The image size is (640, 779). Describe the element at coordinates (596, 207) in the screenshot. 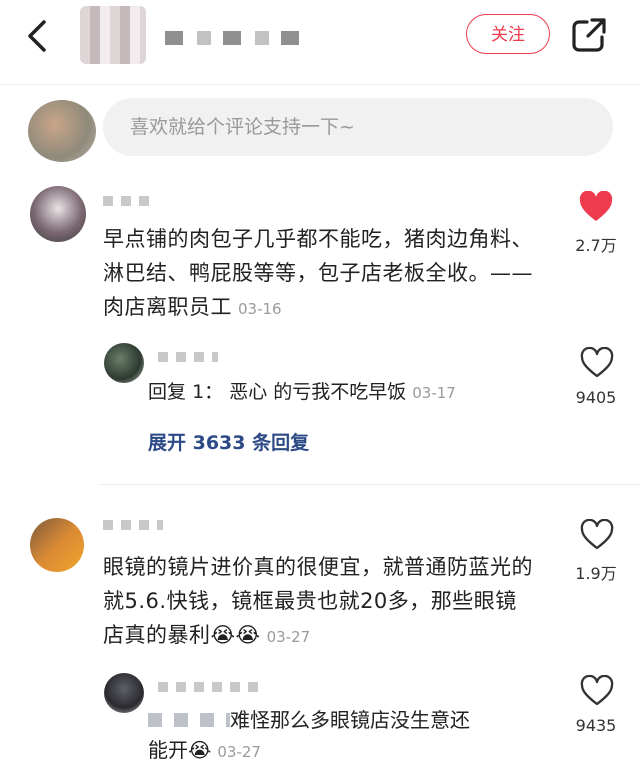

I see `heart-filled-icon` at that location.